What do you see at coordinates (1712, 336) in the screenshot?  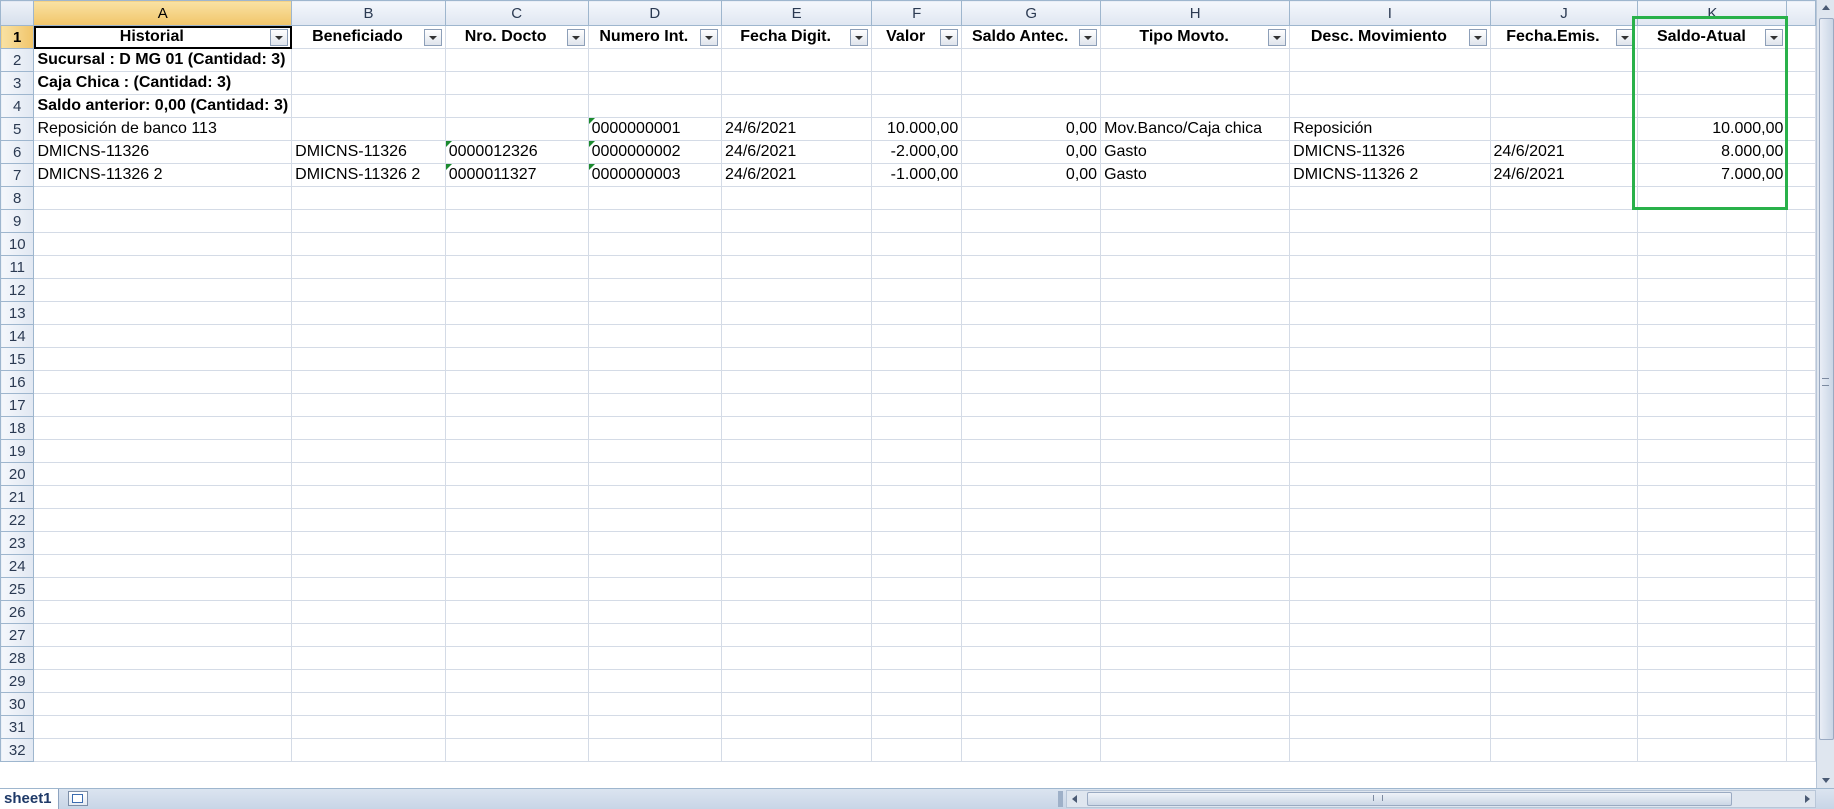 I see `cell-k14` at bounding box center [1712, 336].